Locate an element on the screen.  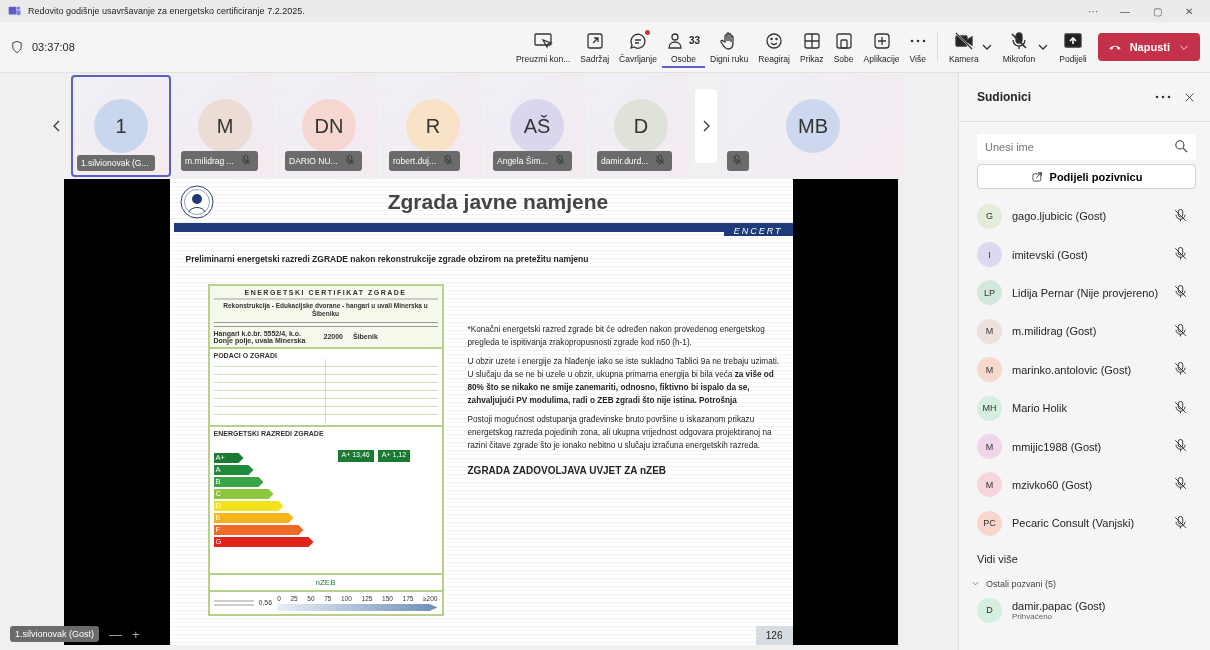
participant-row: M m.milidrag (Gost) is located at coordinates (1084, 331).